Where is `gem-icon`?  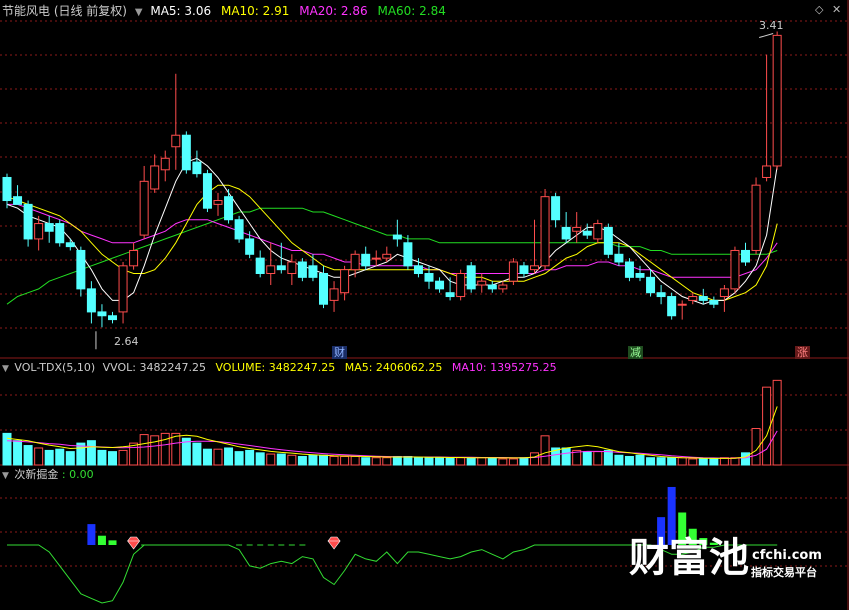
gem-icon is located at coordinates (134, 543).